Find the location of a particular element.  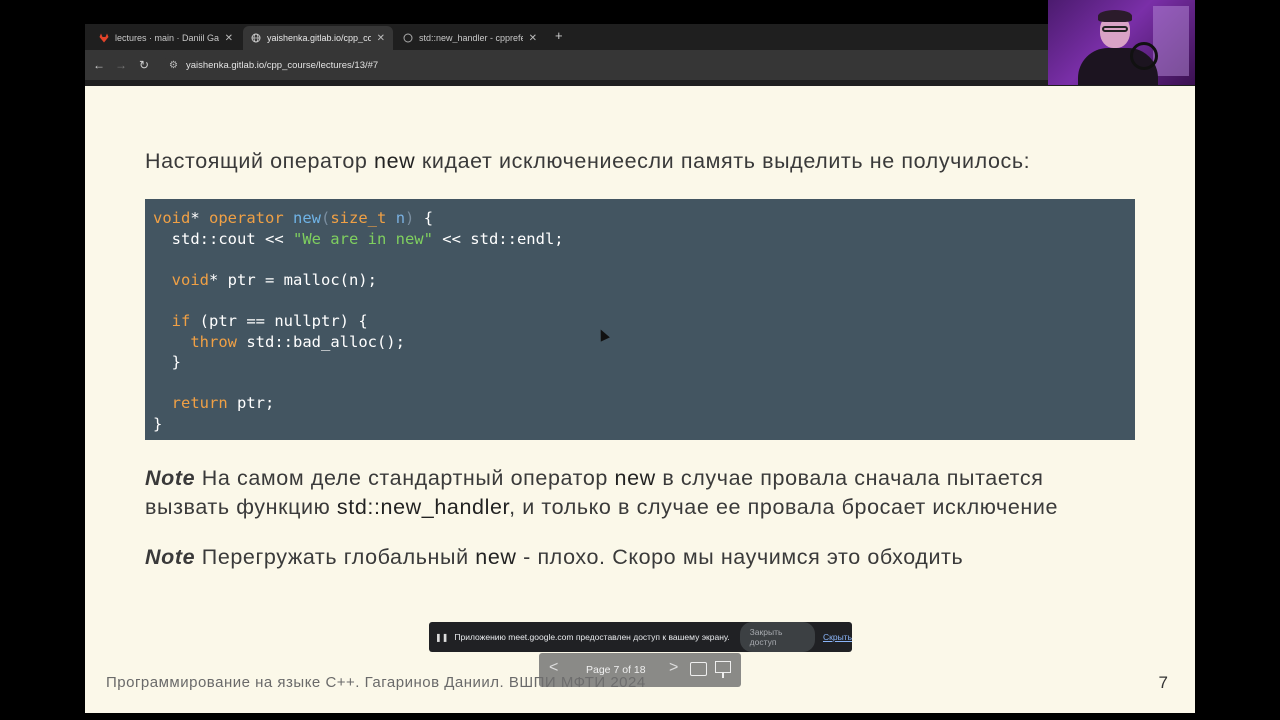

new-tab-button: + is located at coordinates (559, 35).